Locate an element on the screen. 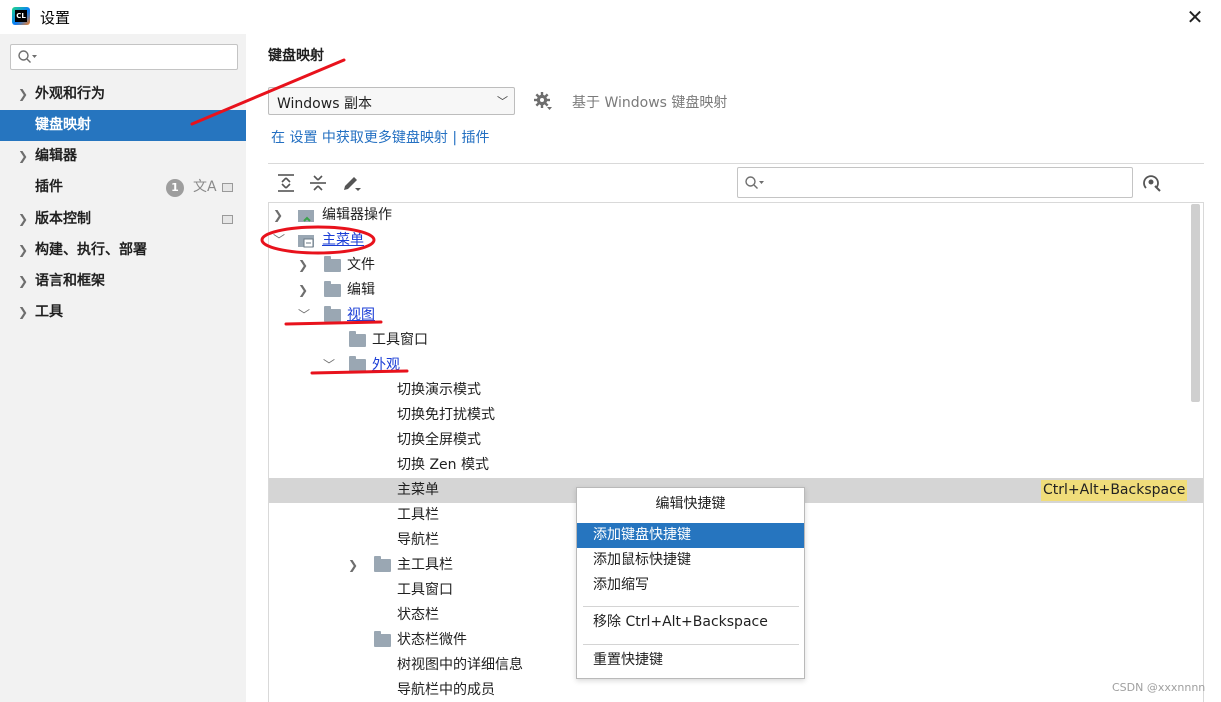 The height and width of the screenshot is (702, 1221). get-more-keymaps-link: 在 设置 中获取更多键盘映射 | 插件 is located at coordinates (380, 137).